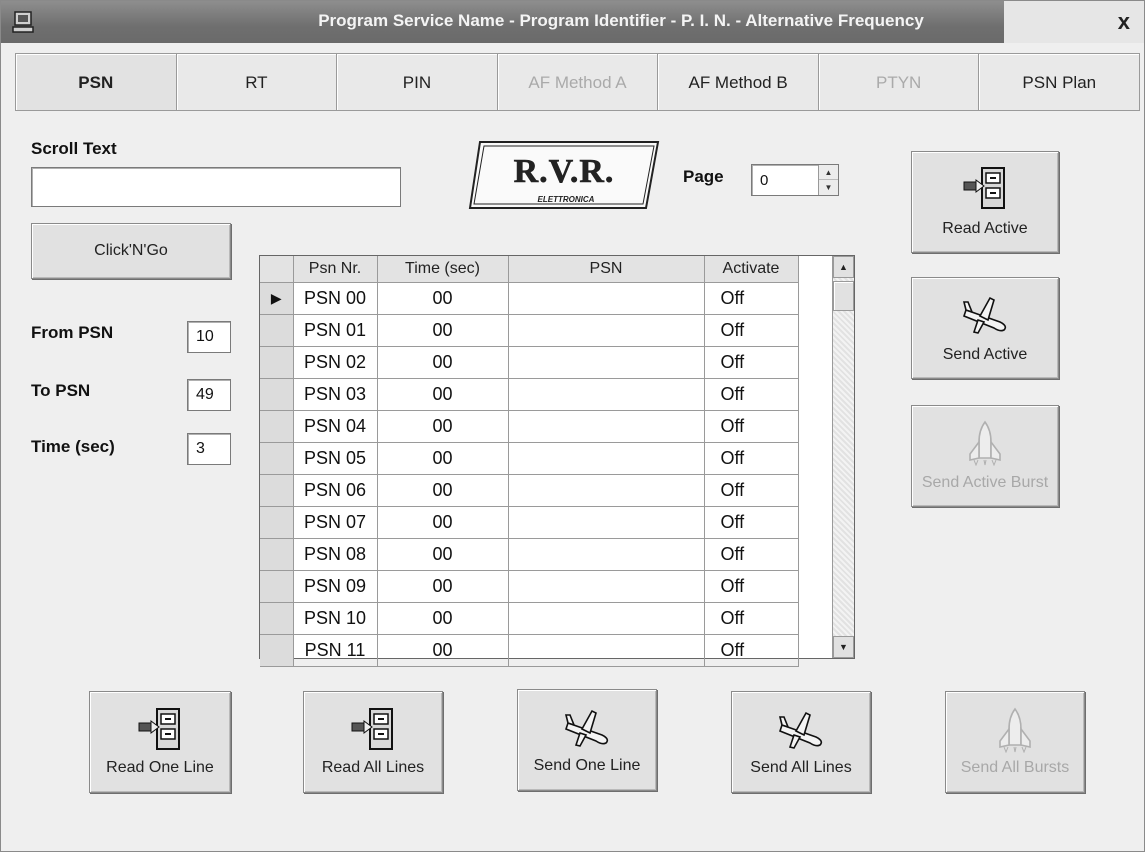 This screenshot has width=1145, height=852. Describe the element at coordinates (335, 298) in the screenshot. I see `cell-psn-nr: PSN 00` at that location.